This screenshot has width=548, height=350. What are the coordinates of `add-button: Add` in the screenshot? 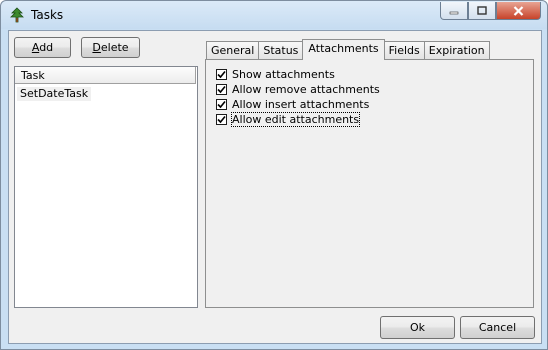 It's located at (42, 47).